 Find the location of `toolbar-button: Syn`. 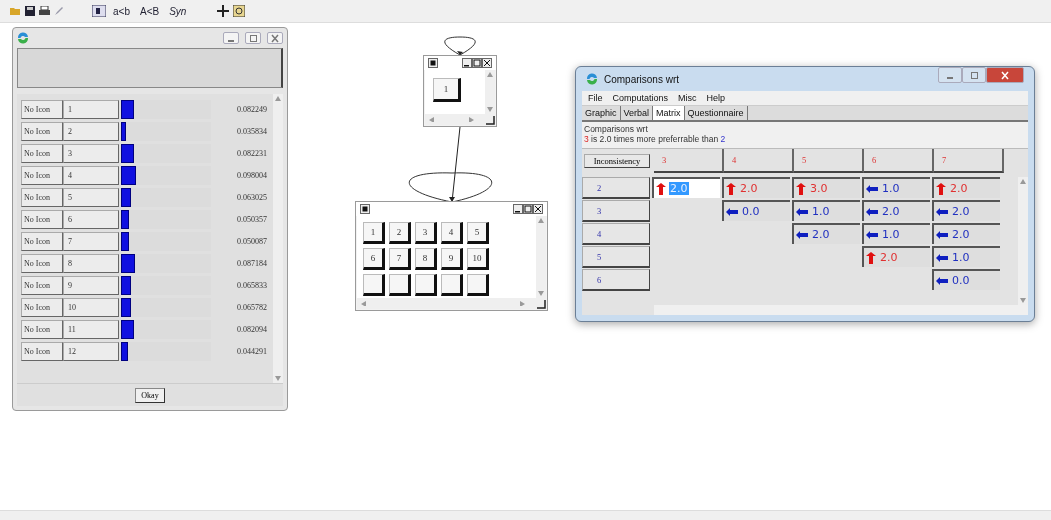

toolbar-button: Syn is located at coordinates (178, 11).